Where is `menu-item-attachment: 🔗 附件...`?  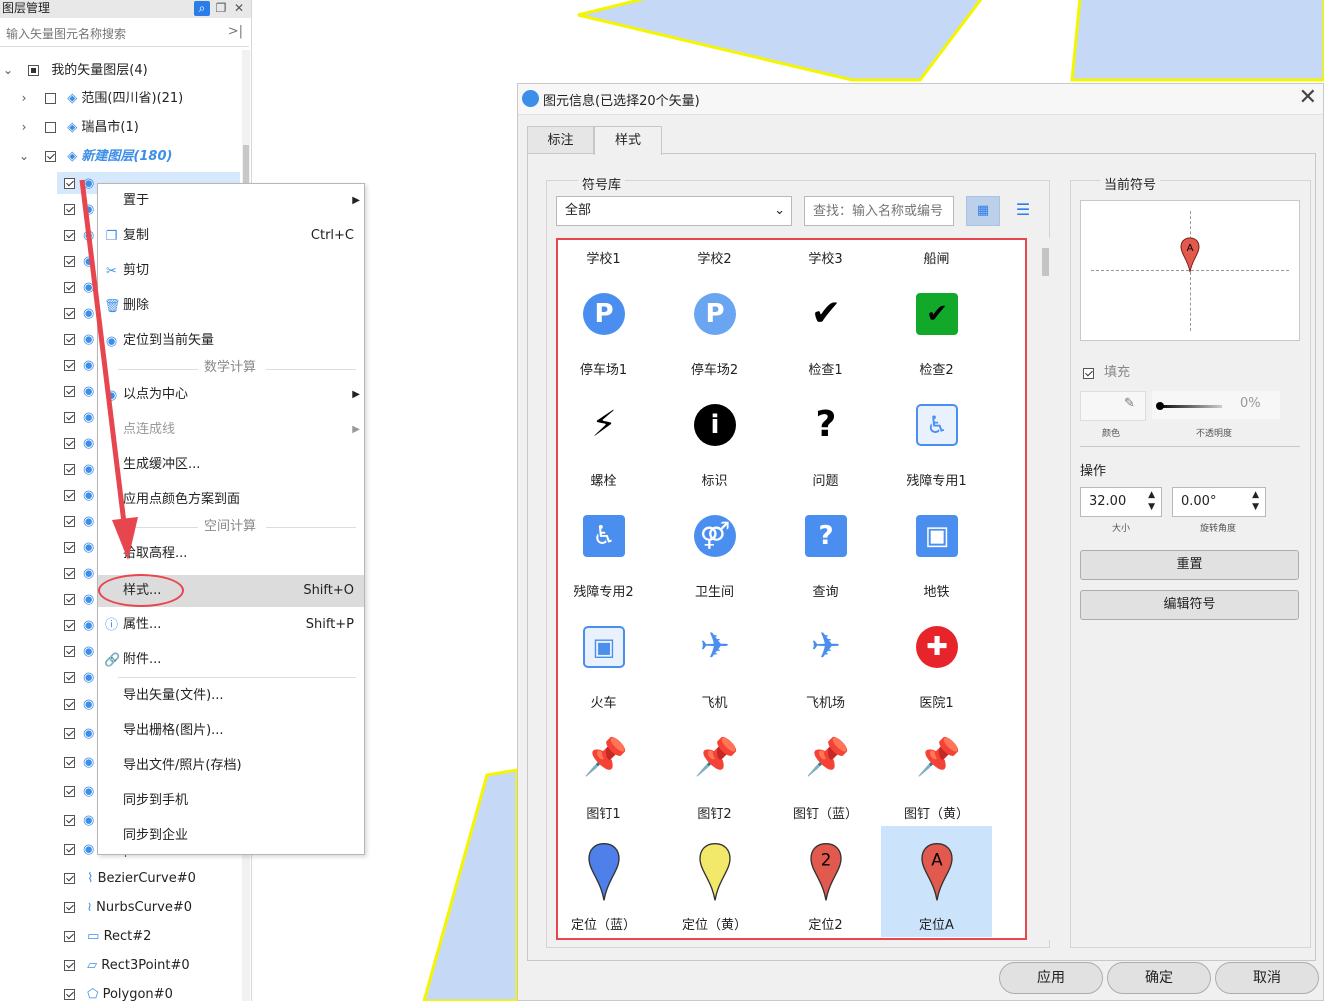 menu-item-attachment: 🔗 附件... is located at coordinates (231, 660).